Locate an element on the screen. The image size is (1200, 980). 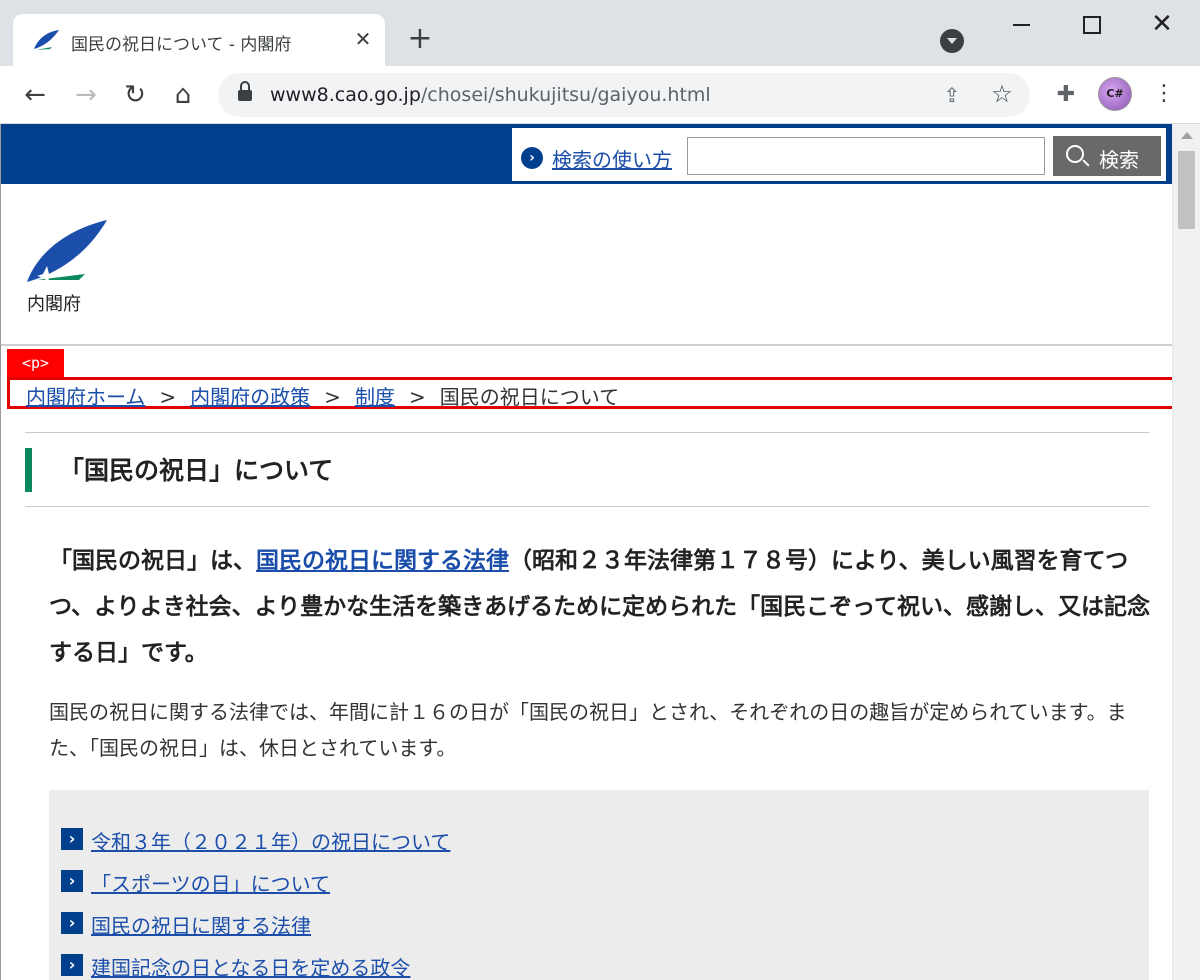
breadcrumb-current: 国民の祝日について is located at coordinates (529, 397).